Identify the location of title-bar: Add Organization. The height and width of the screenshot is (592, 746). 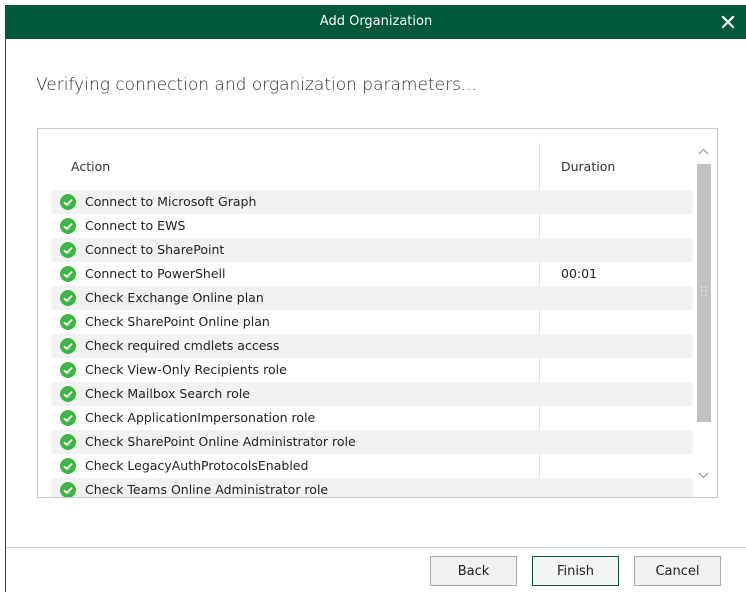
(376, 22).